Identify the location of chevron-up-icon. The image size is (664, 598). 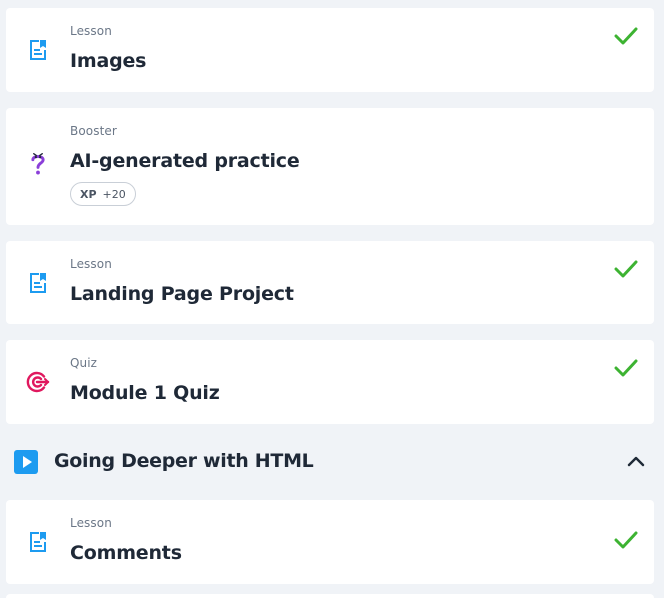
(636, 461).